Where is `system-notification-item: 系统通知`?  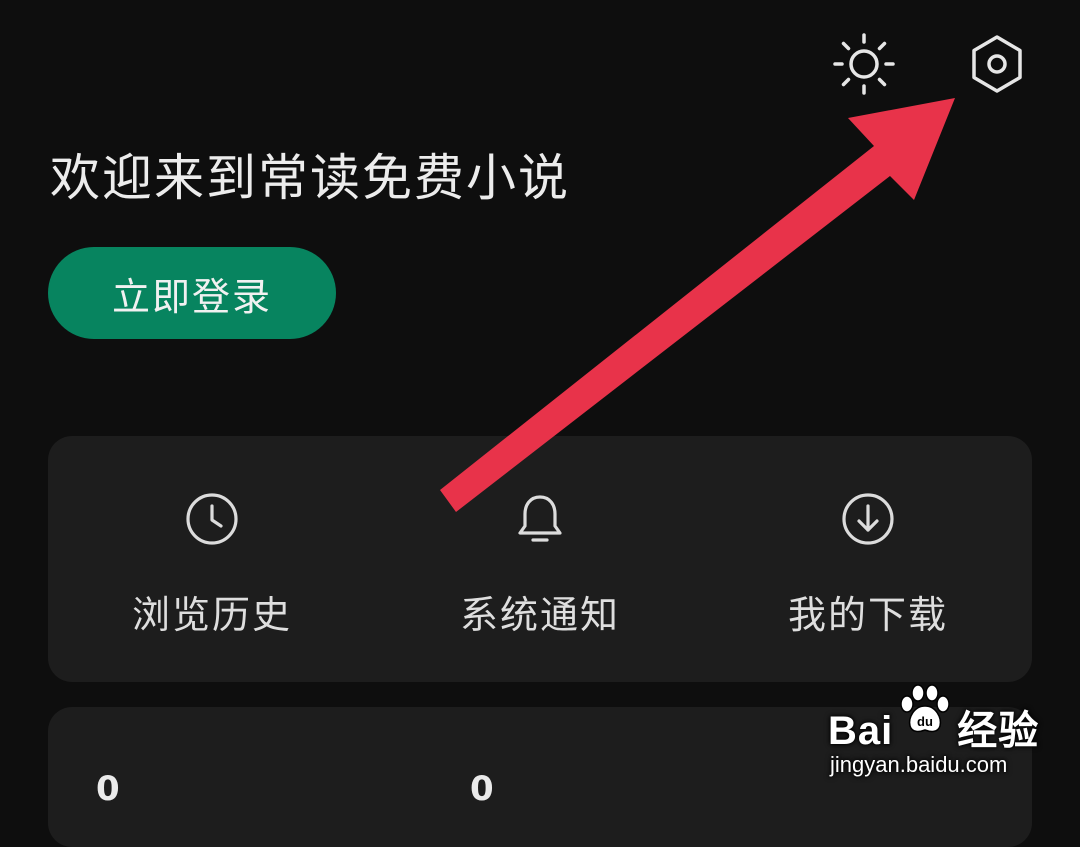
system-notification-item: 系统通知 is located at coordinates (540, 559).